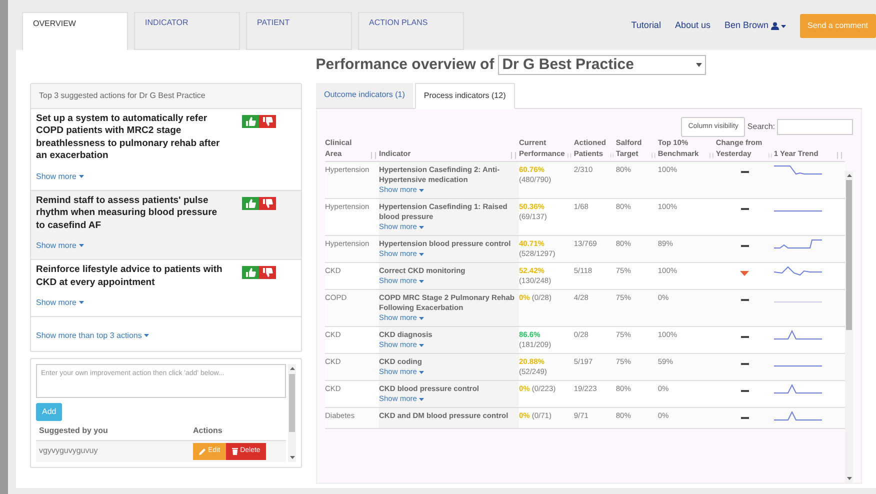 The image size is (876, 494). Describe the element at coordinates (411, 31) in the screenshot. I see `nav-tab: ACTION PLANS` at that location.